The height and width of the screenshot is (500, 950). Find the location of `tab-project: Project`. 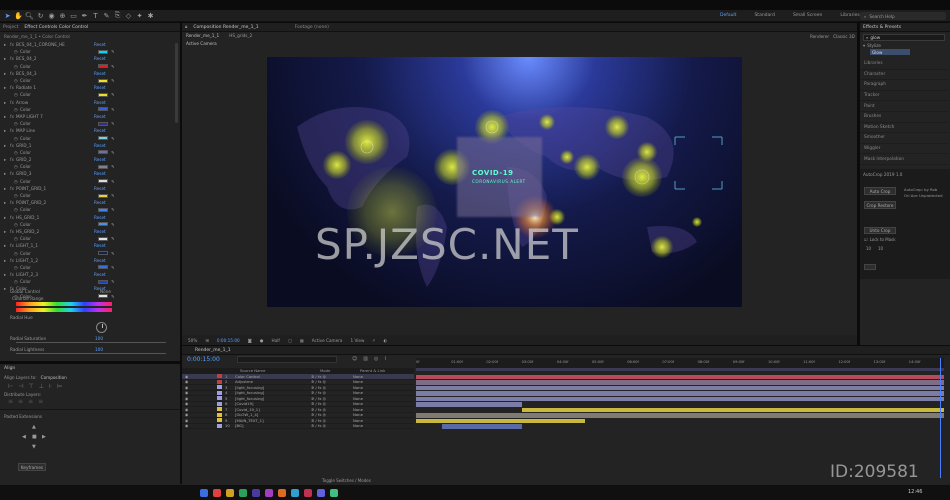

tab-project: Project is located at coordinates (10, 27).